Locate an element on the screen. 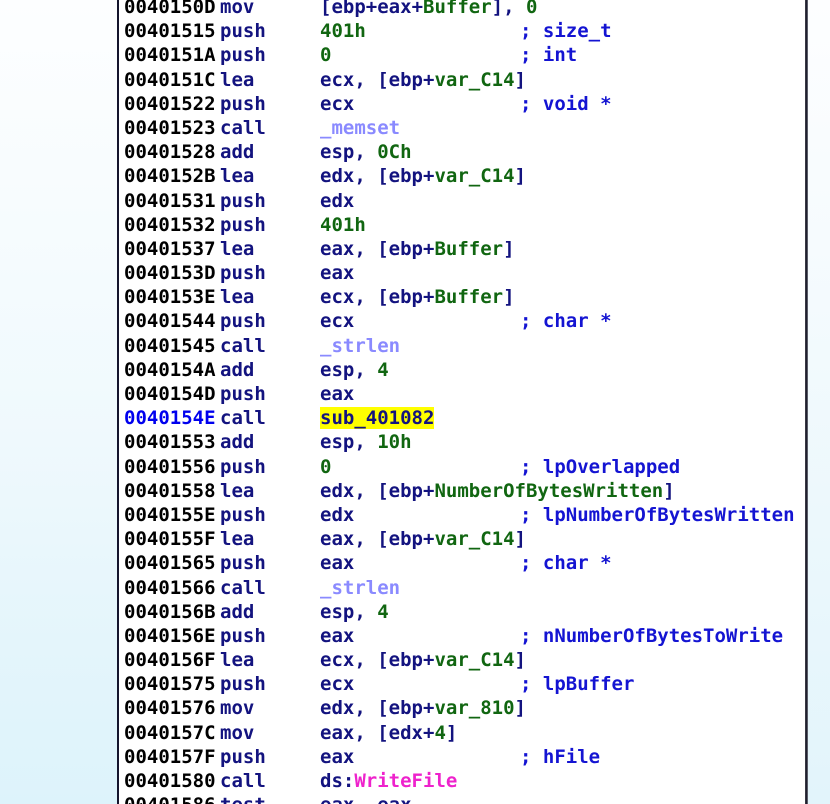  instruction-comment: ; void * is located at coordinates (566, 104).